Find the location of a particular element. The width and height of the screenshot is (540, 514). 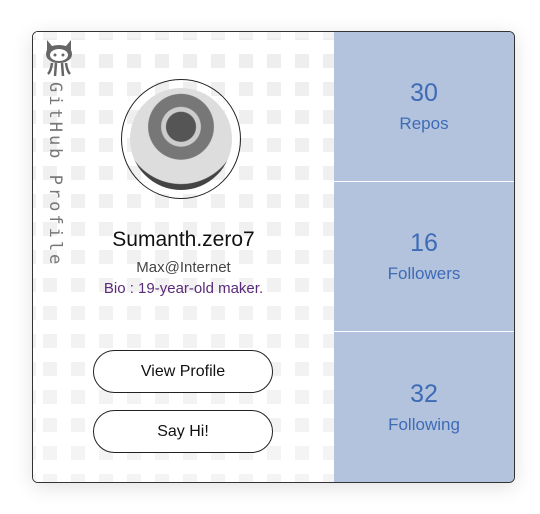

stat-label: Followers is located at coordinates (424, 273).